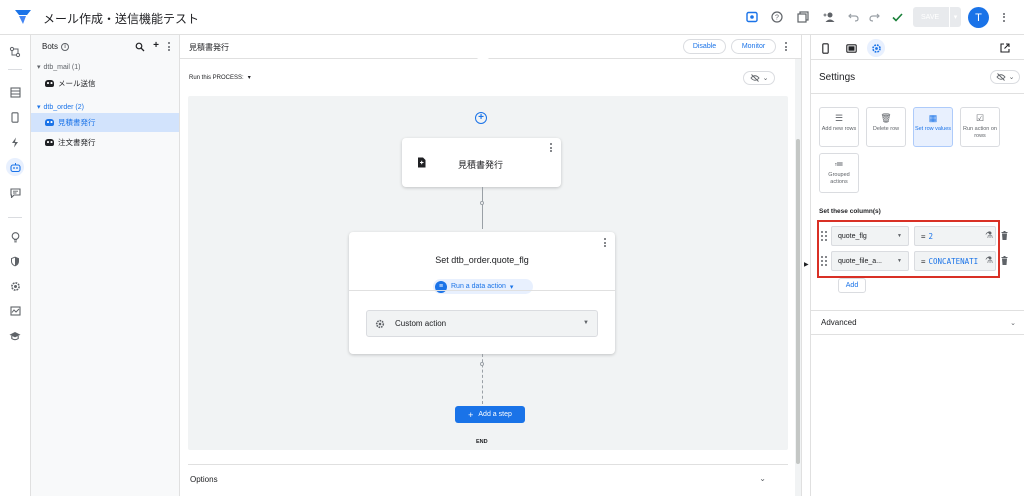  Describe the element at coordinates (980, 118) in the screenshot. I see `checklist-icon: ☑` at that location.